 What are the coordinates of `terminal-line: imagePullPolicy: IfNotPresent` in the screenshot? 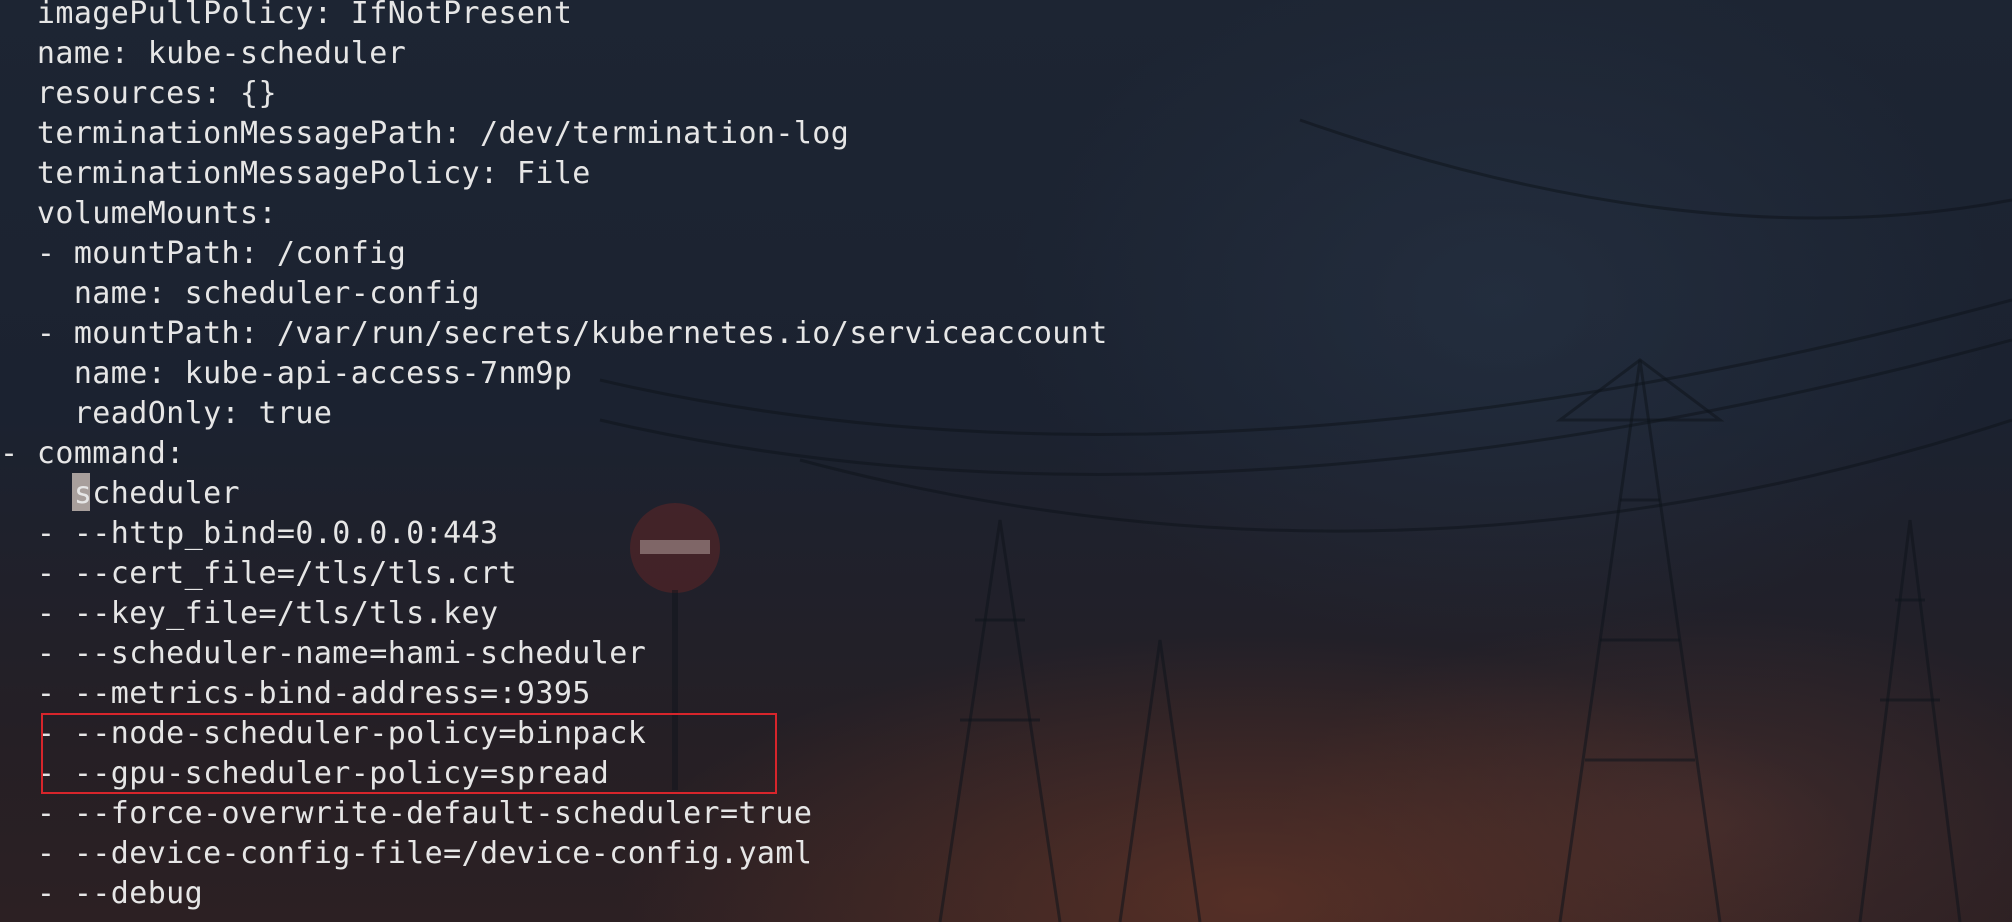 It's located at (286, 15).